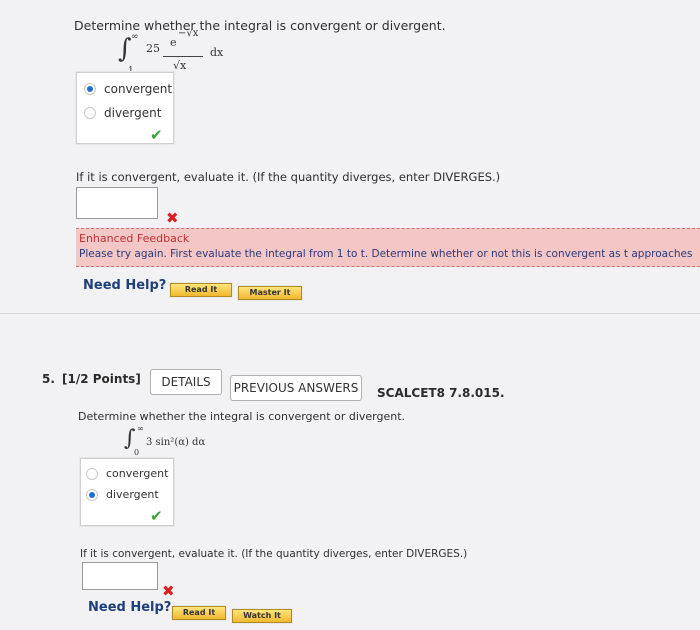 The image size is (700, 630). What do you see at coordinates (176, 442) in the screenshot?
I see `integral-integrand: 3 sin²(α) dα` at bounding box center [176, 442].